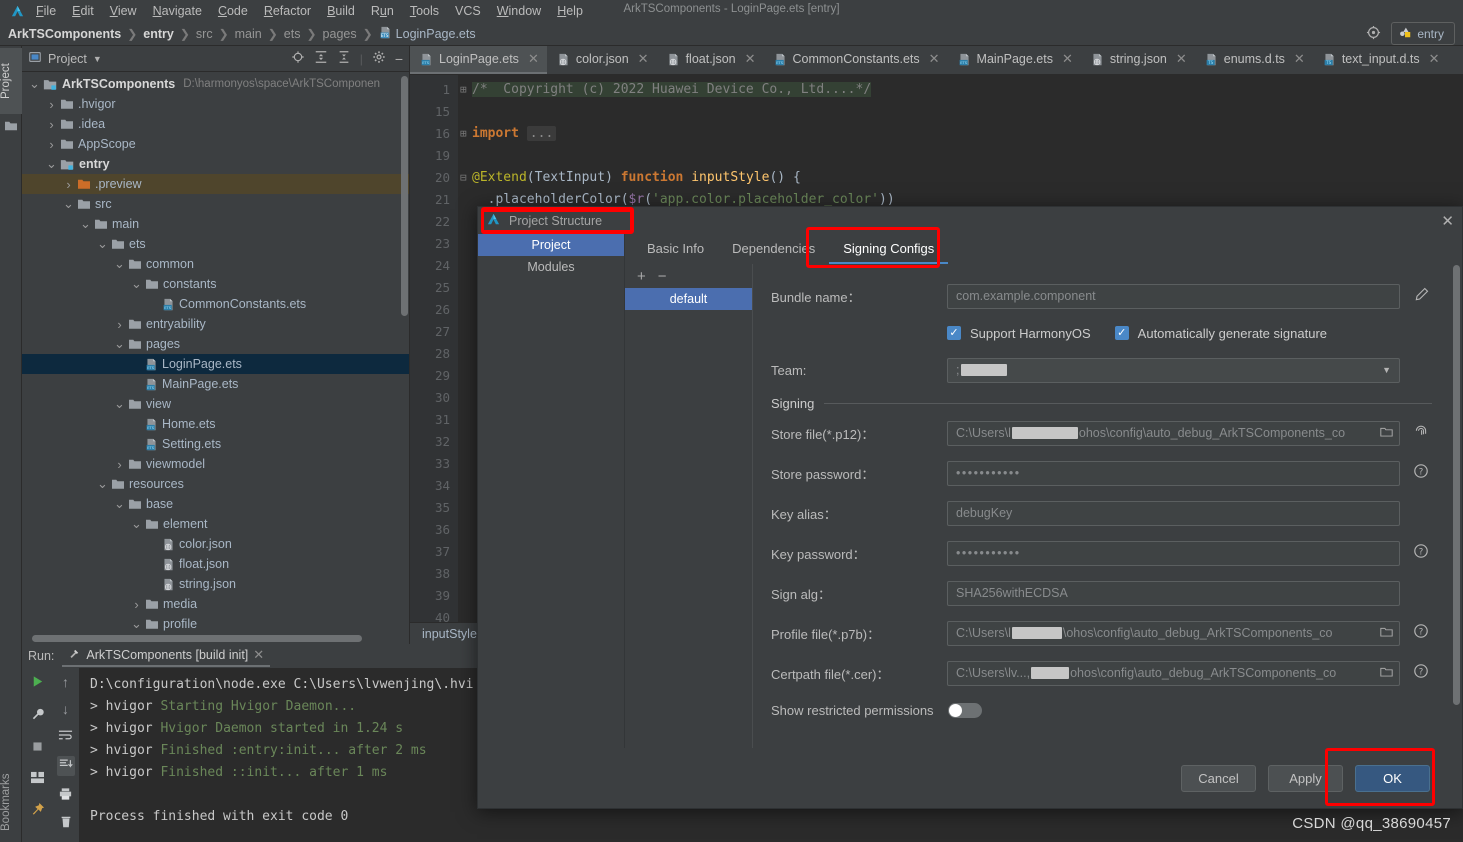  Describe the element at coordinates (215, 164) in the screenshot. I see `tree-node-entry: ⌄ entry` at that location.